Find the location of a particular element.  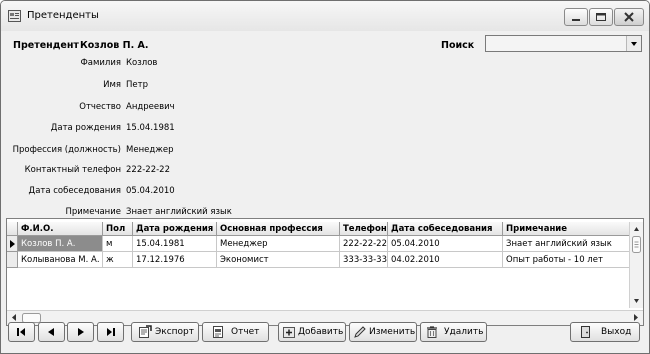

report-label: Отчет is located at coordinates (245, 332).